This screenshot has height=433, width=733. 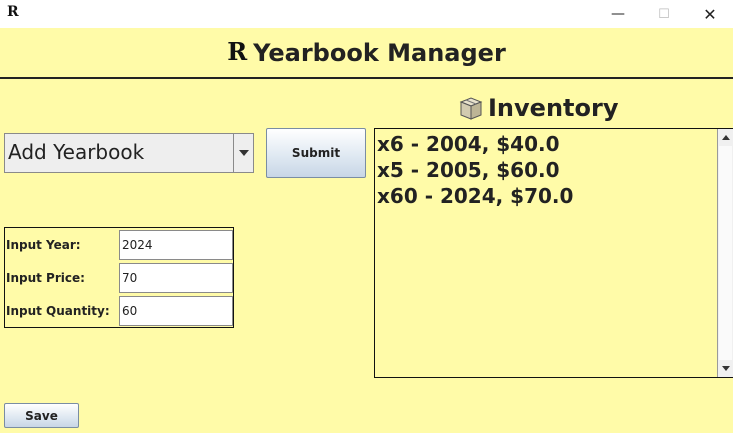 I want to click on minimize-icon: —, so click(x=618, y=14).